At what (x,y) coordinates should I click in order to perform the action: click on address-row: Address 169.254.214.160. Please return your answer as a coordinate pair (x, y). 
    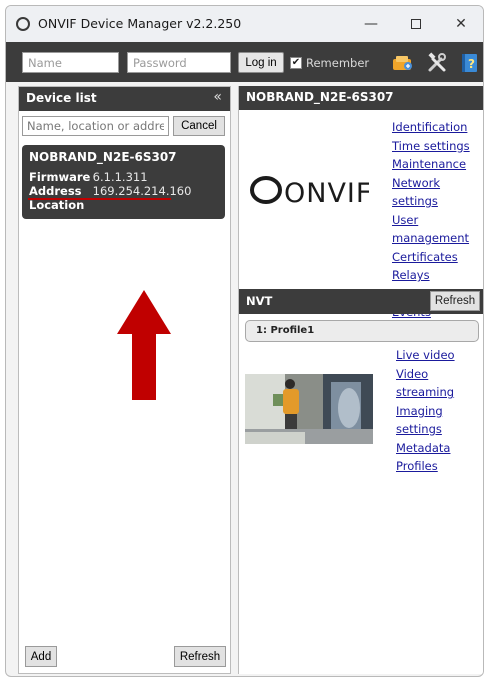
    Looking at the image, I should click on (123, 191).